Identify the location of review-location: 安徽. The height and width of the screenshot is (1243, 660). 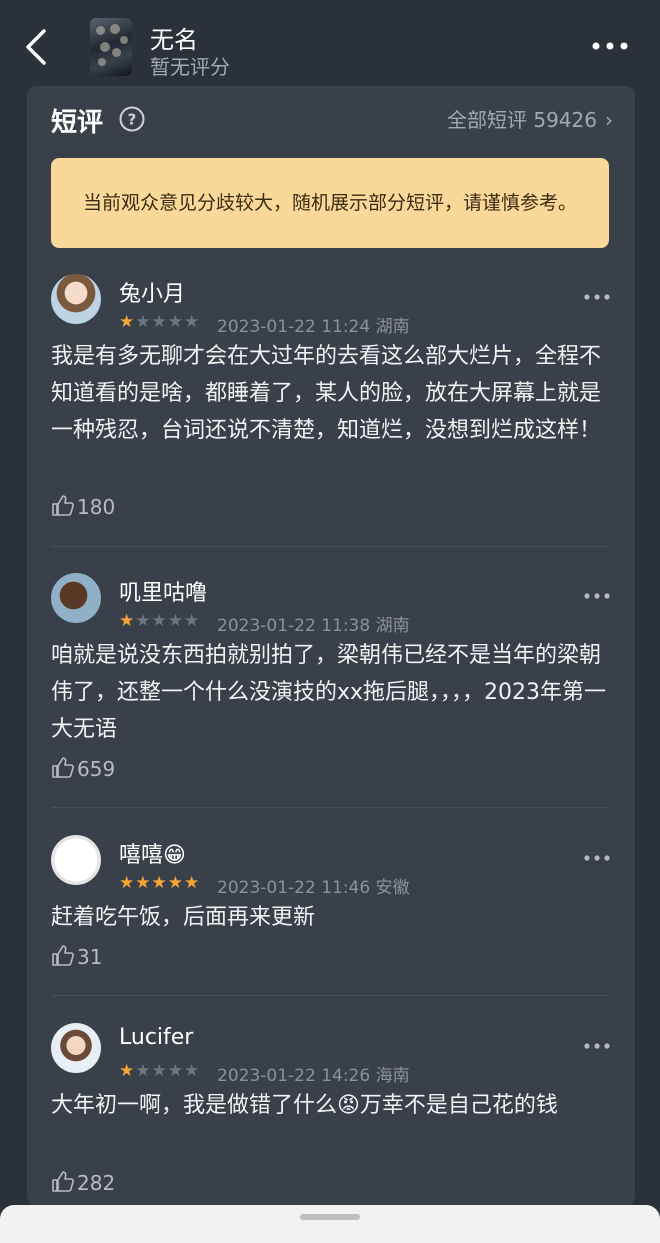
(392, 888).